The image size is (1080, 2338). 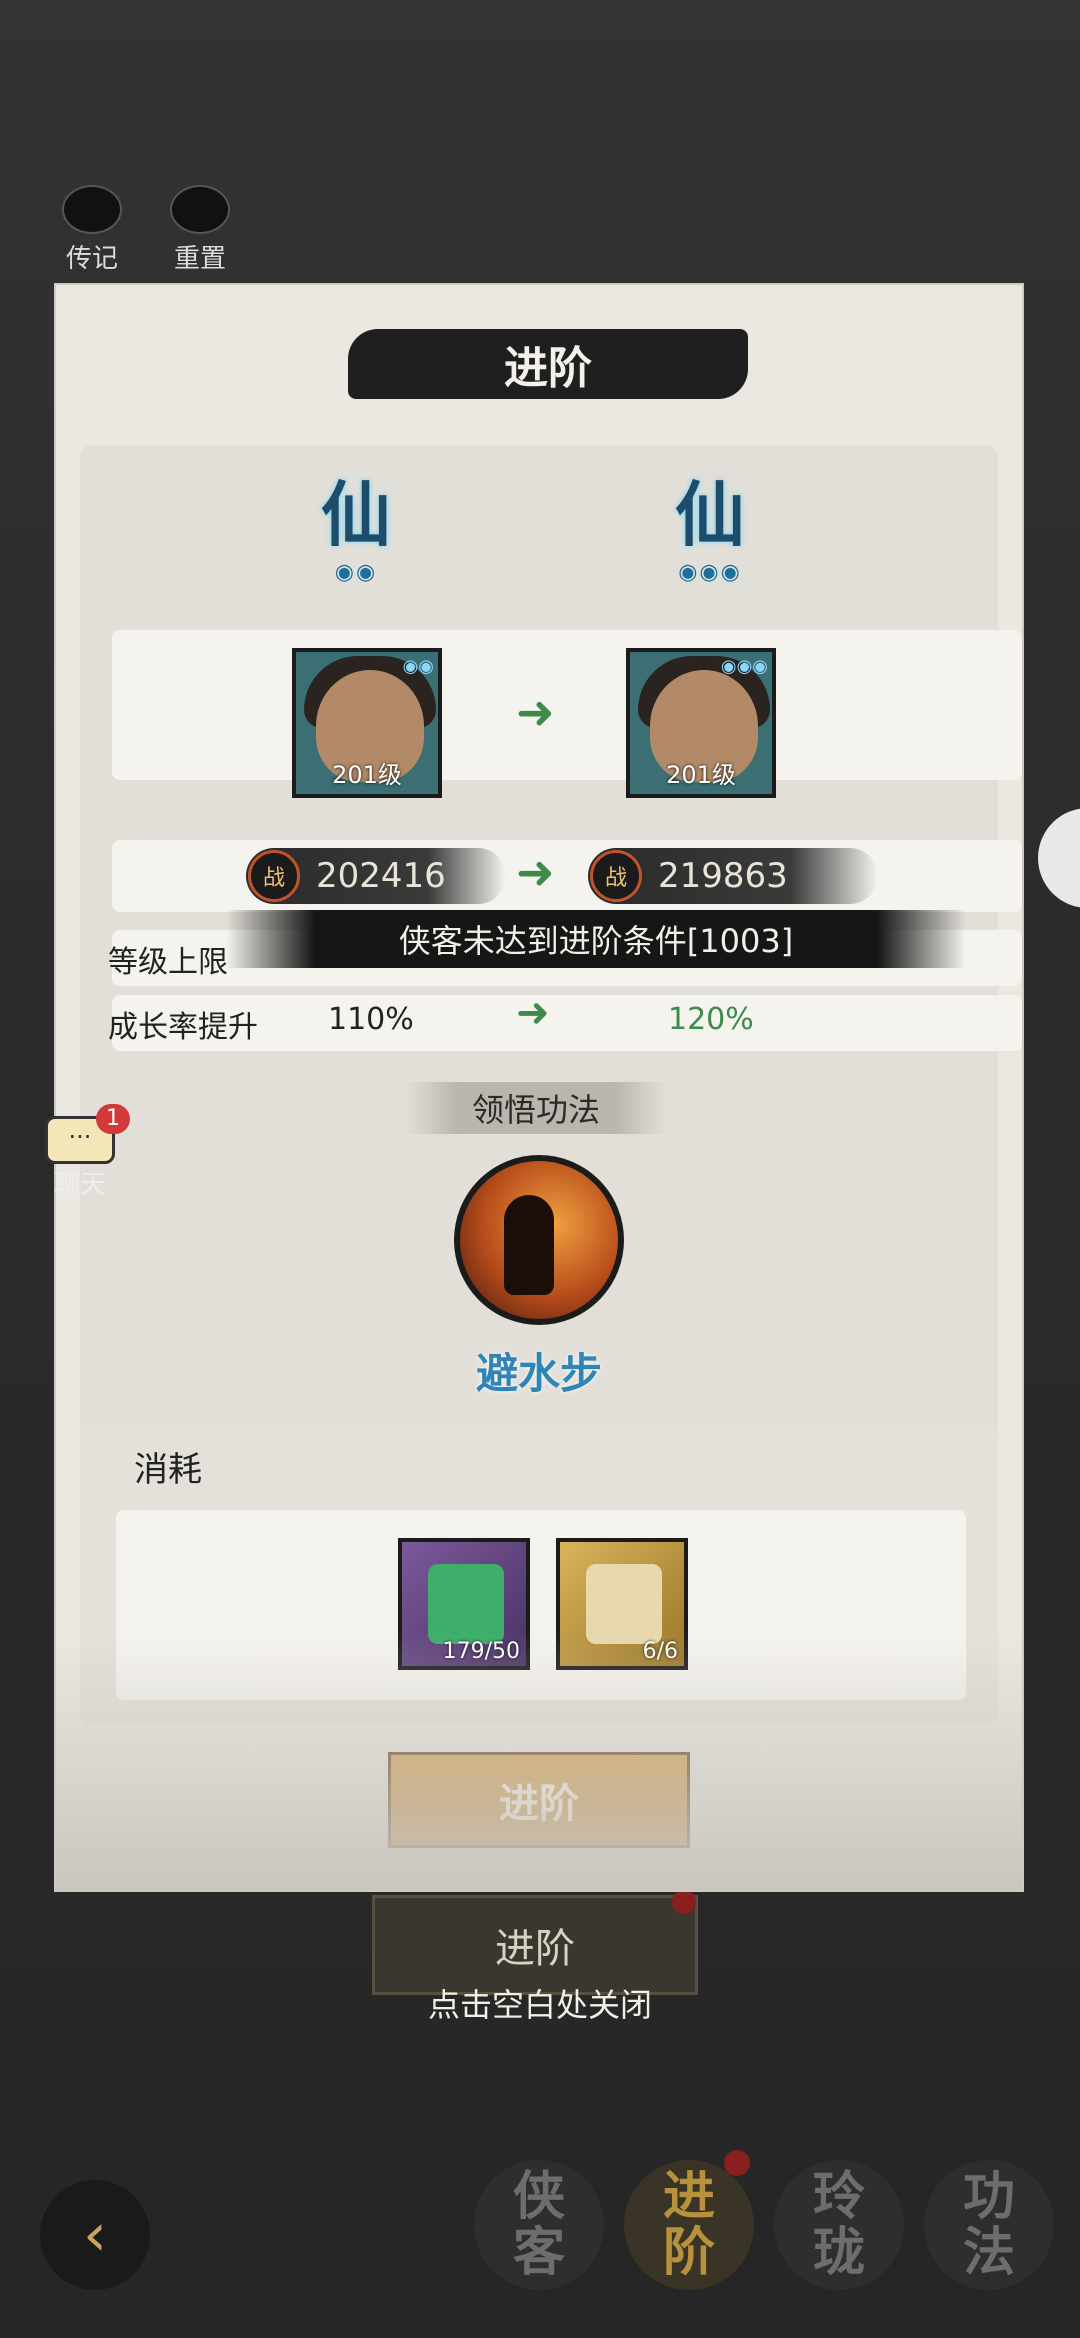 I want to click on item-count: 179/50, so click(x=481, y=1651).